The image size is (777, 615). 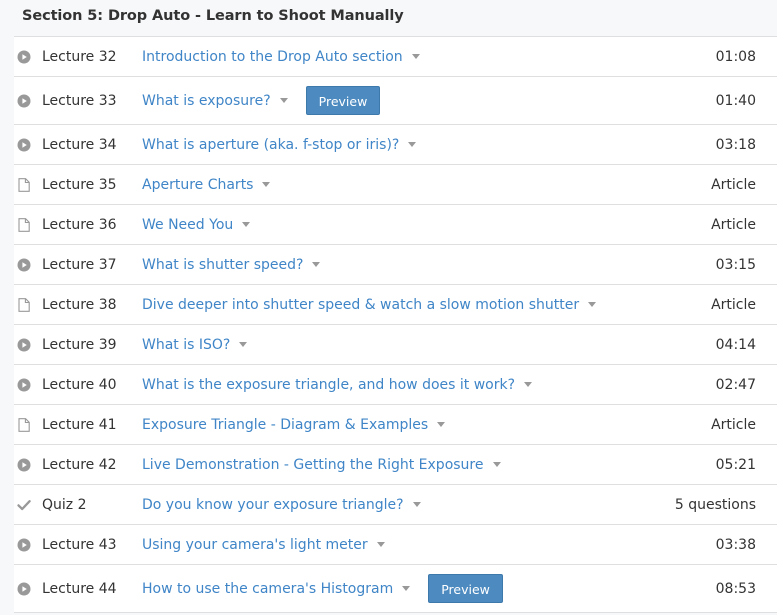 I want to click on lecture-title-link: What is ISO?, so click(x=186, y=345).